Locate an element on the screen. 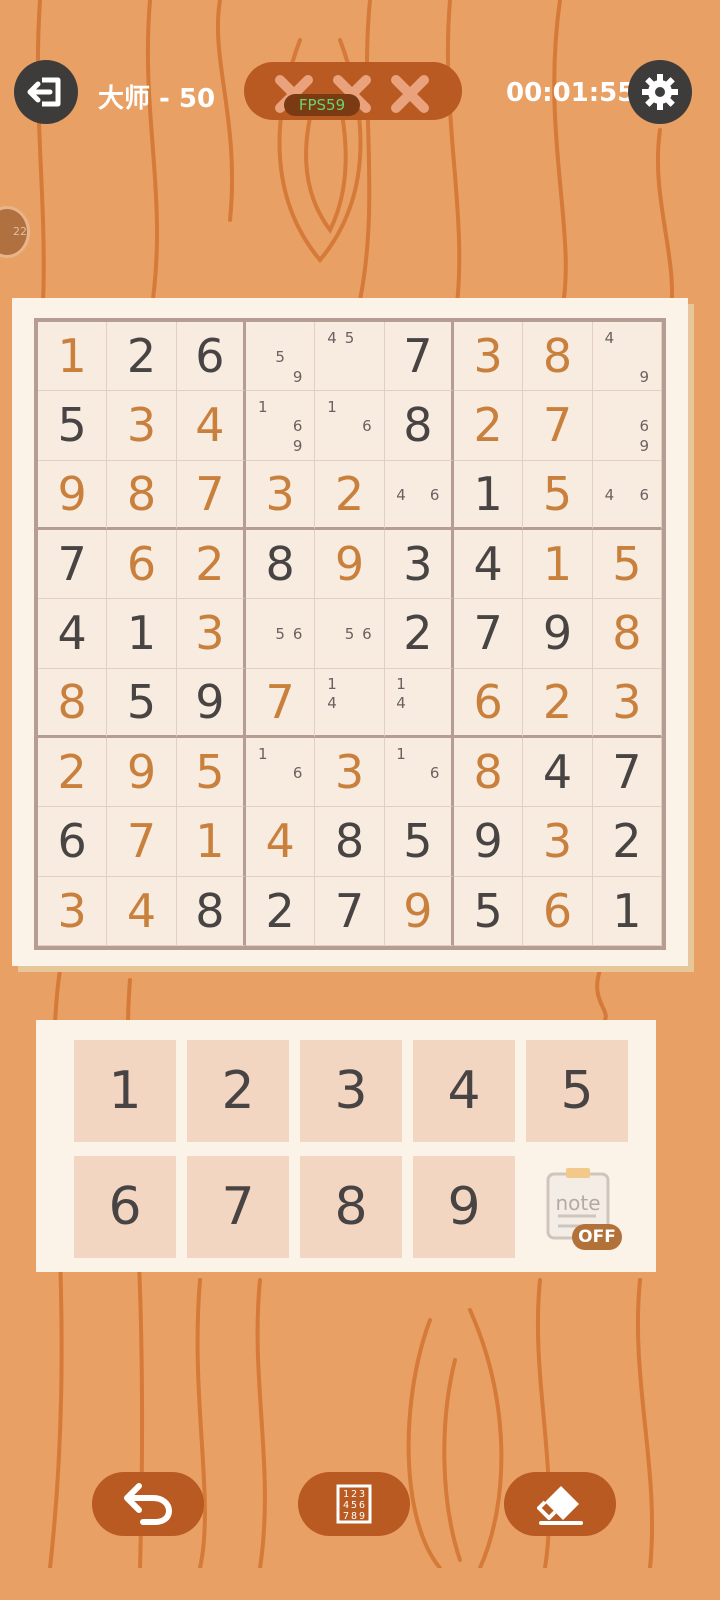 This screenshot has width=720, height=1600. cell-digit: 4 is located at coordinates (557, 772).